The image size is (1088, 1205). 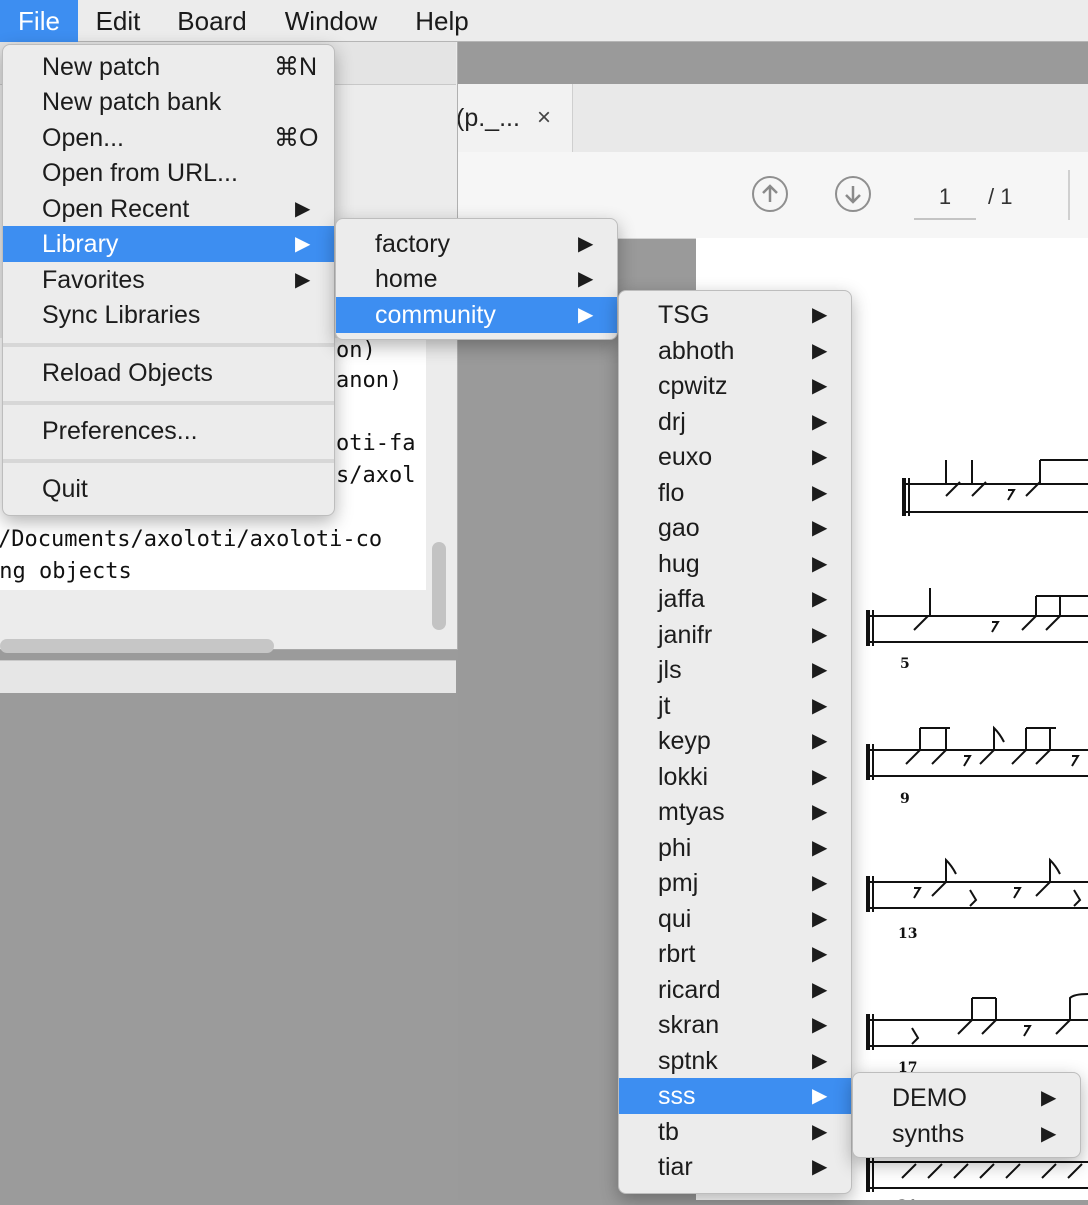 I want to click on menu-item-factory: factory ▶, so click(x=476, y=244).